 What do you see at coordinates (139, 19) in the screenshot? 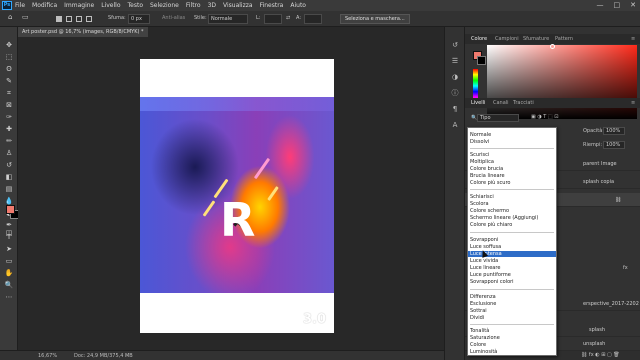
I see `feather-input: 0 px` at bounding box center [139, 19].